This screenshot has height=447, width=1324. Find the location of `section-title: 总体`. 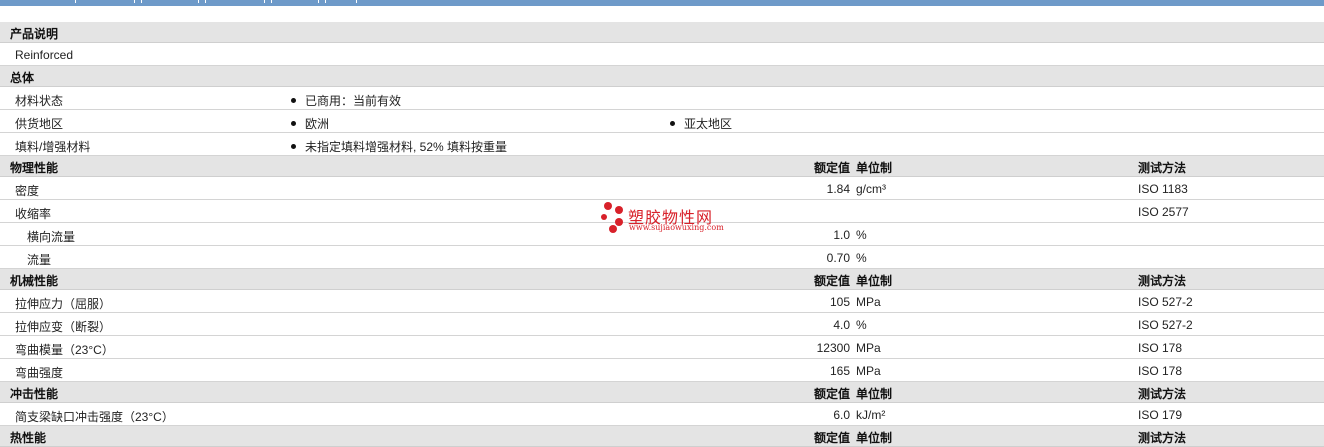

section-title: 总体 is located at coordinates (22, 78).